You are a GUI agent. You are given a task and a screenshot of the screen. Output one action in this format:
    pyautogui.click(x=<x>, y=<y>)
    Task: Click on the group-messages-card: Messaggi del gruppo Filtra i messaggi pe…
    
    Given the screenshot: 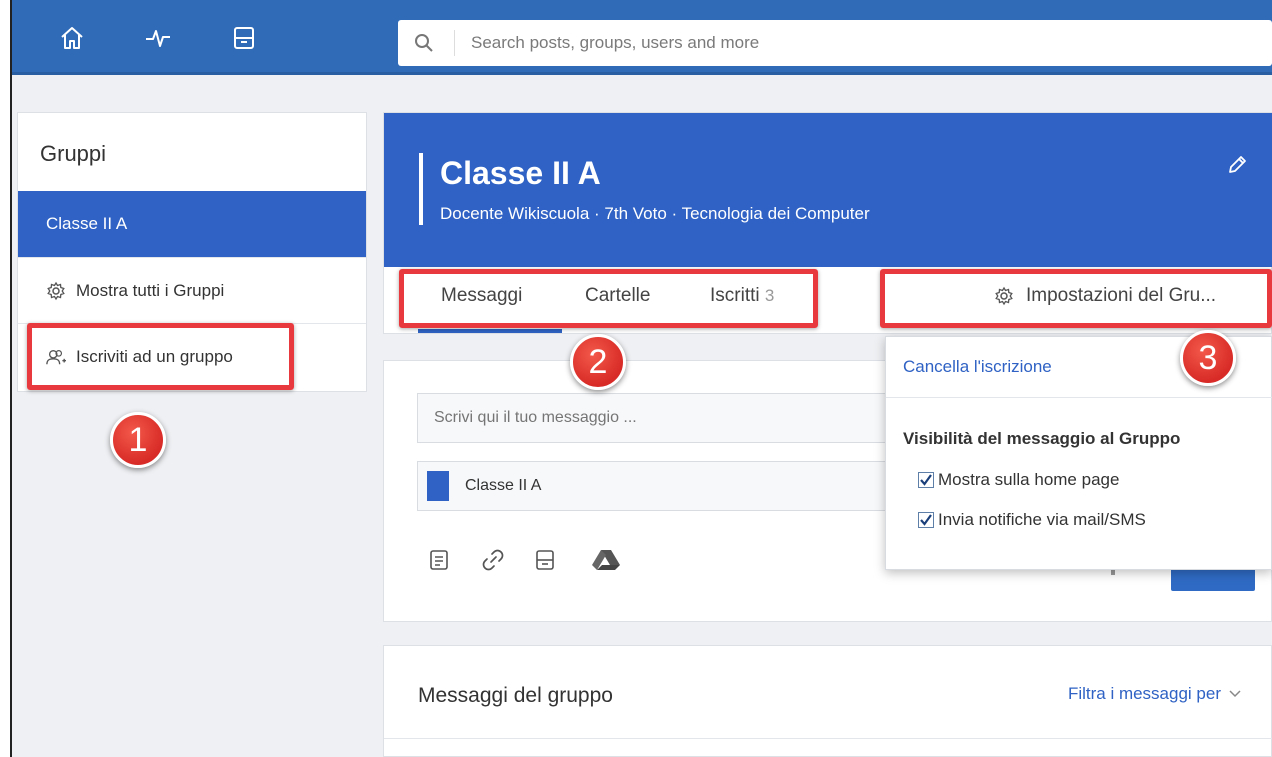 What is the action you would take?
    pyautogui.click(x=827, y=701)
    